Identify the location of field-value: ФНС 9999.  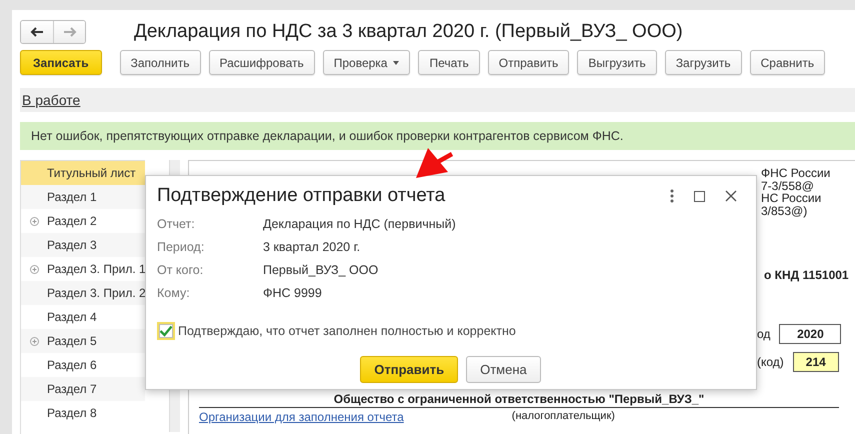
(293, 293).